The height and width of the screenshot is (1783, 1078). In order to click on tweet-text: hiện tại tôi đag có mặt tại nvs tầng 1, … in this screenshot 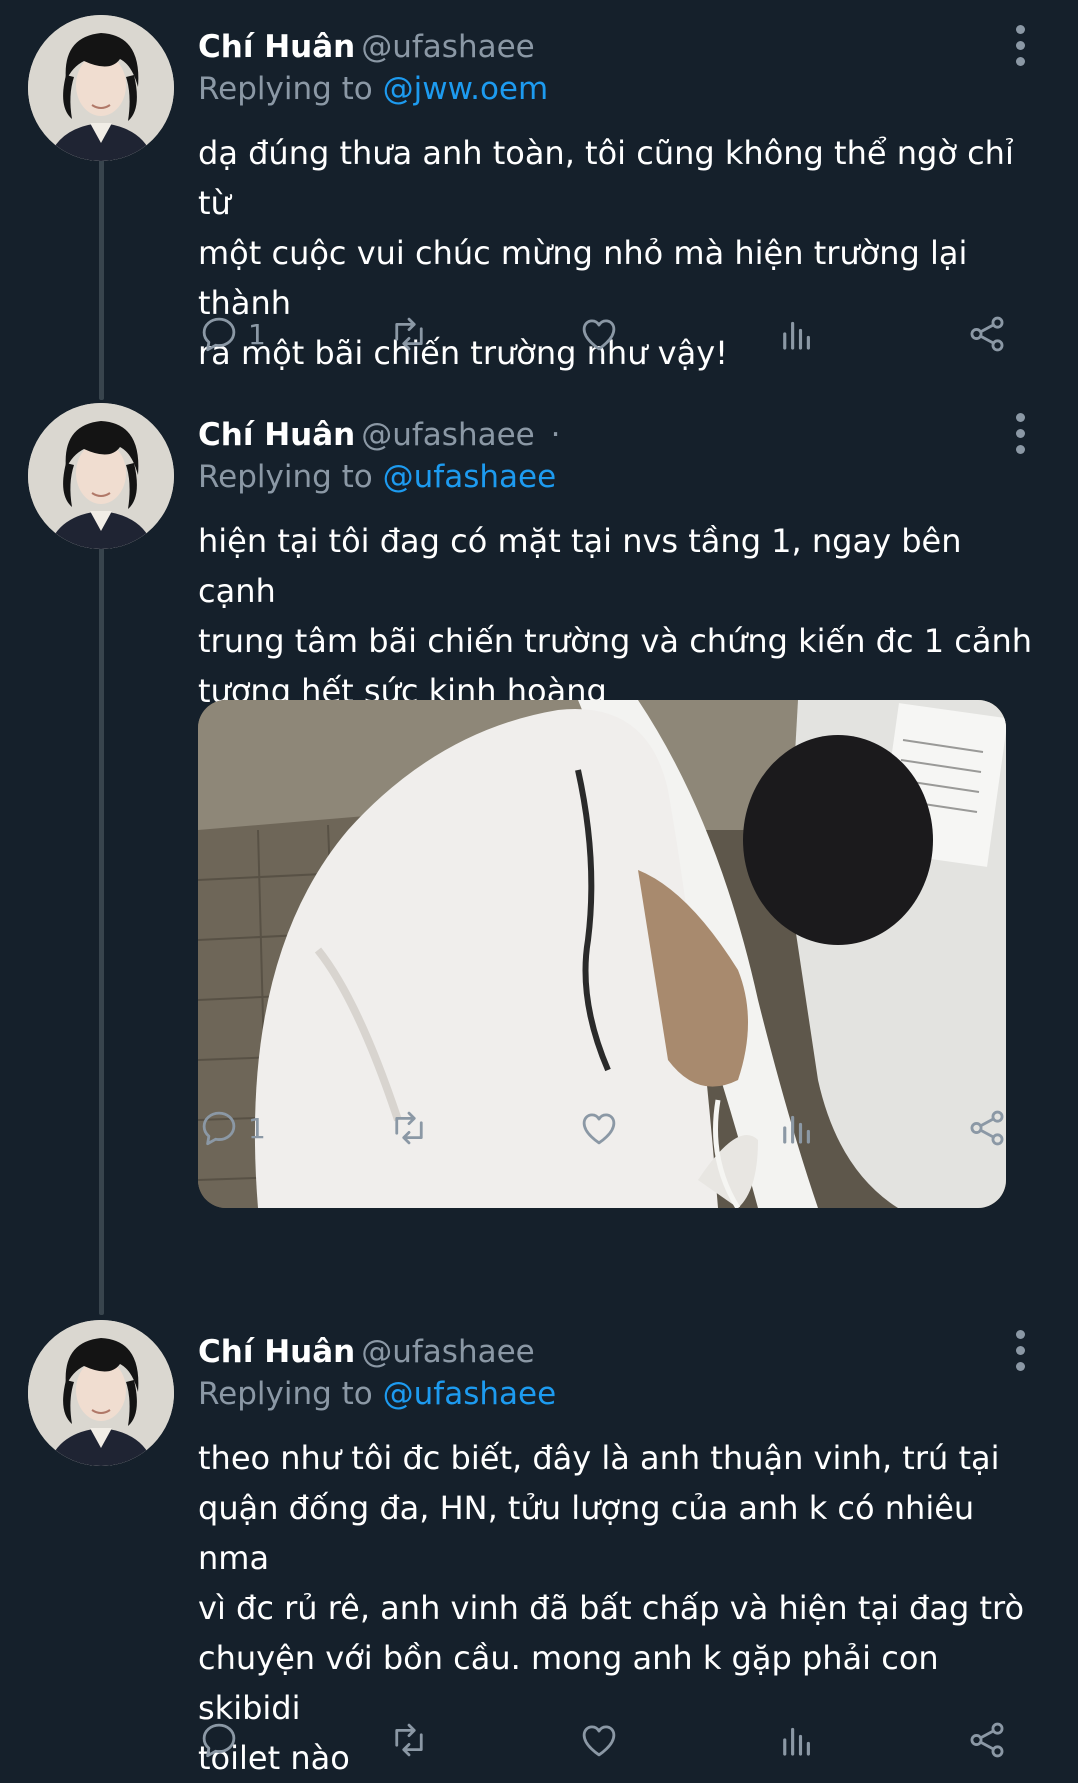, I will do `click(623, 616)`.